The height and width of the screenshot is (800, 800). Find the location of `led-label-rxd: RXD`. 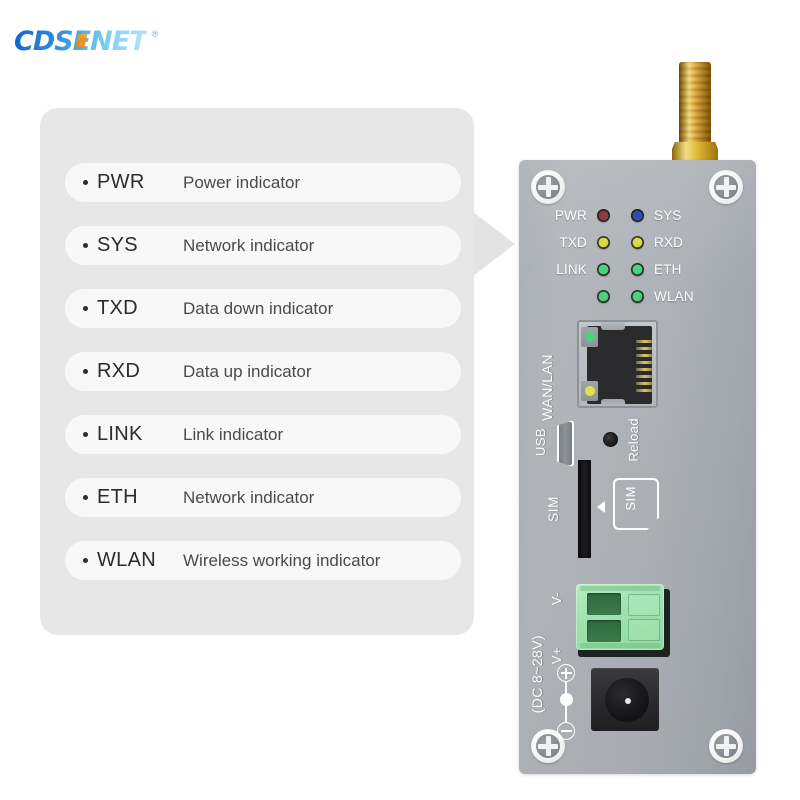

led-label-rxd: RXD is located at coordinates (669, 242).